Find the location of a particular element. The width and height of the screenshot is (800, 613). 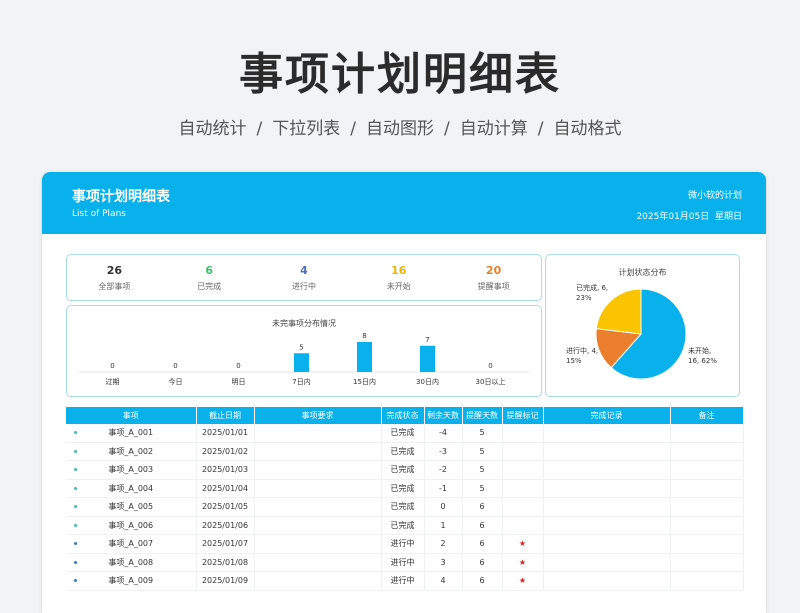

table-cell-name: 事项_A_001 is located at coordinates (131, 433).